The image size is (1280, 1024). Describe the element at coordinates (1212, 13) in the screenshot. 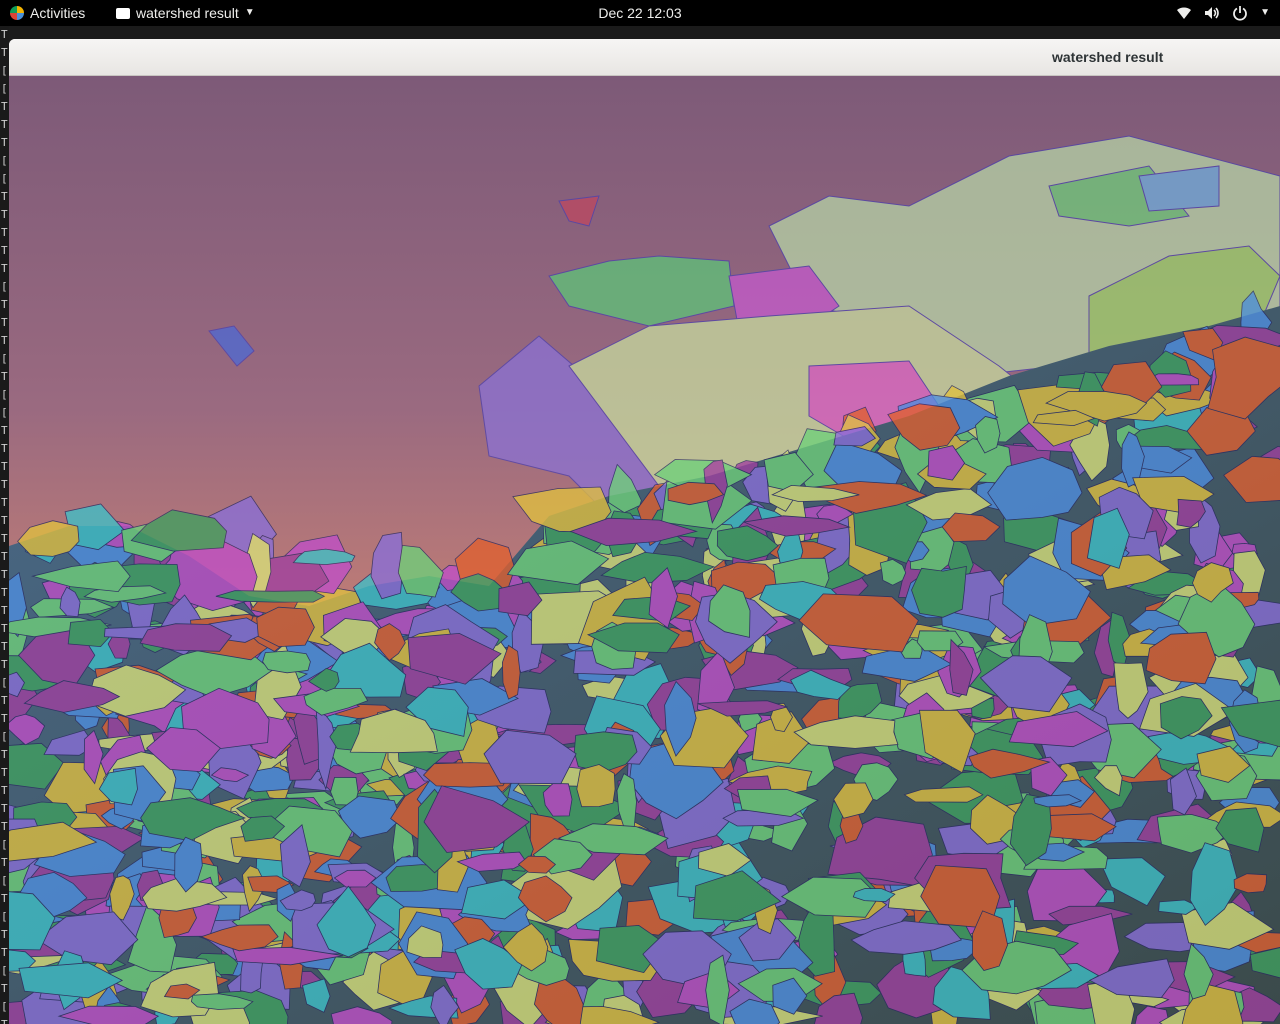

I see `volume-icon` at that location.